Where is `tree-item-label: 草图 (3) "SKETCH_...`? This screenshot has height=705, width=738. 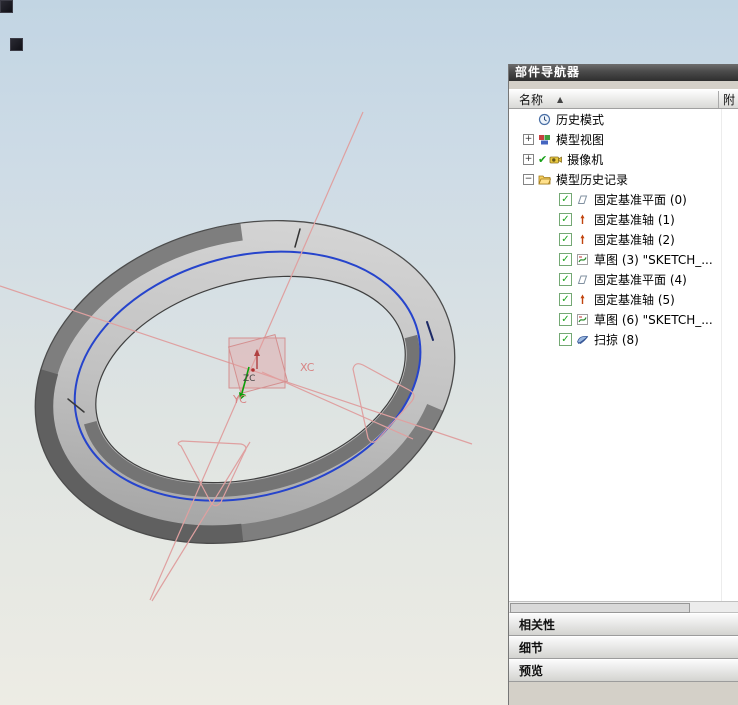 tree-item-label: 草图 (3) "SKETCH_... is located at coordinates (653, 259).